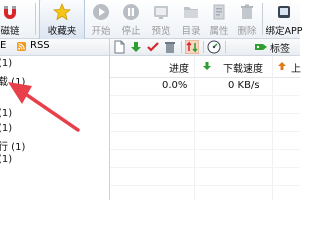 The image size is (320, 240). Describe the element at coordinates (280, 47) in the screenshot. I see `tag-label: 标签` at that location.